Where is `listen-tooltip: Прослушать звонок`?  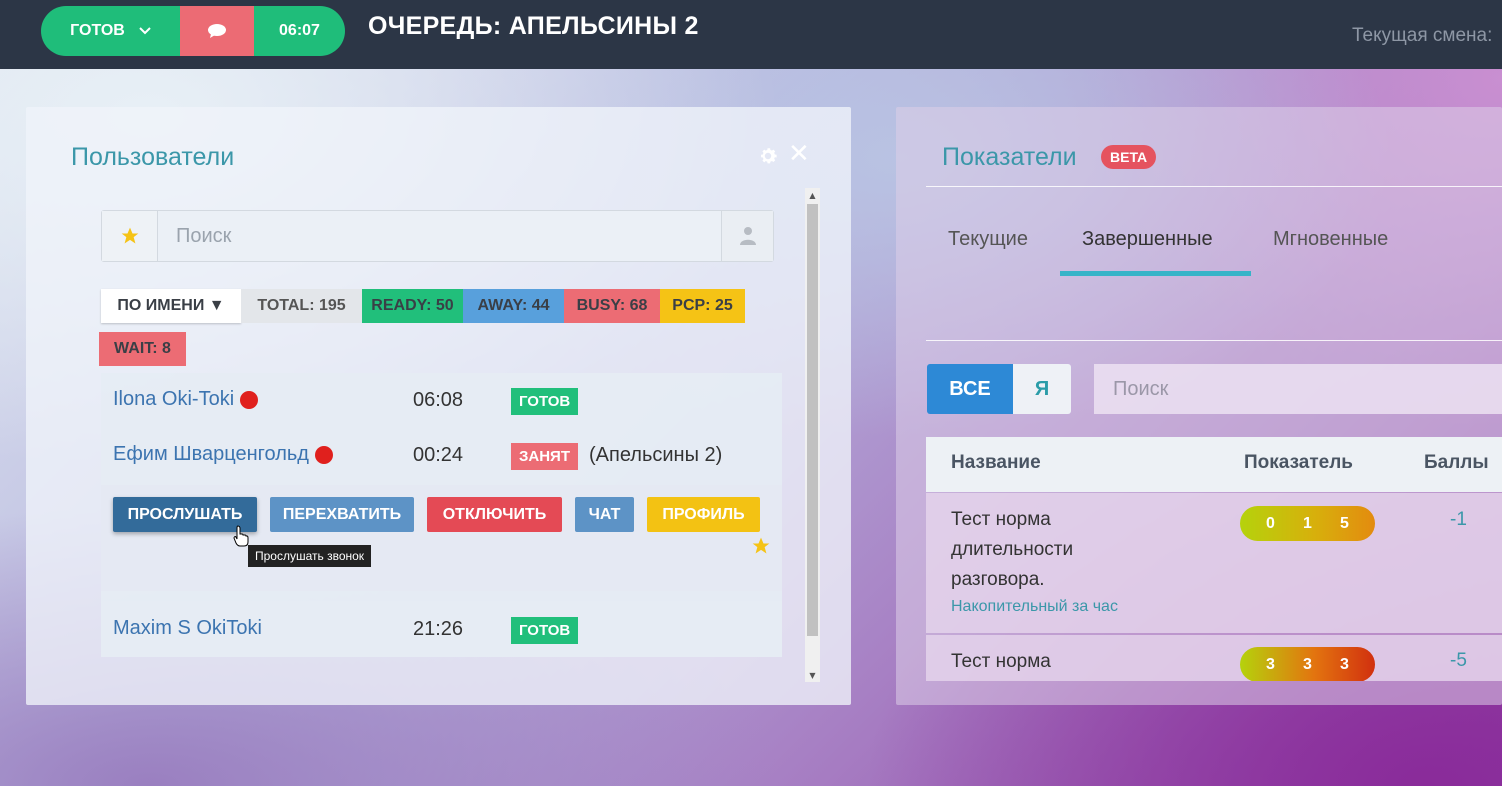 listen-tooltip: Прослушать звонок is located at coordinates (310, 556).